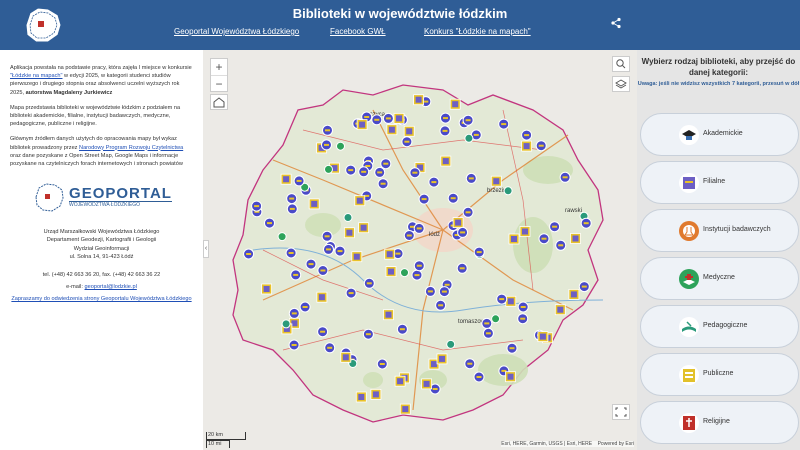  What do you see at coordinates (477, 31) in the screenshot?
I see `link-konkurs: Konkurs "Łódzkie na mapach"` at bounding box center [477, 31].